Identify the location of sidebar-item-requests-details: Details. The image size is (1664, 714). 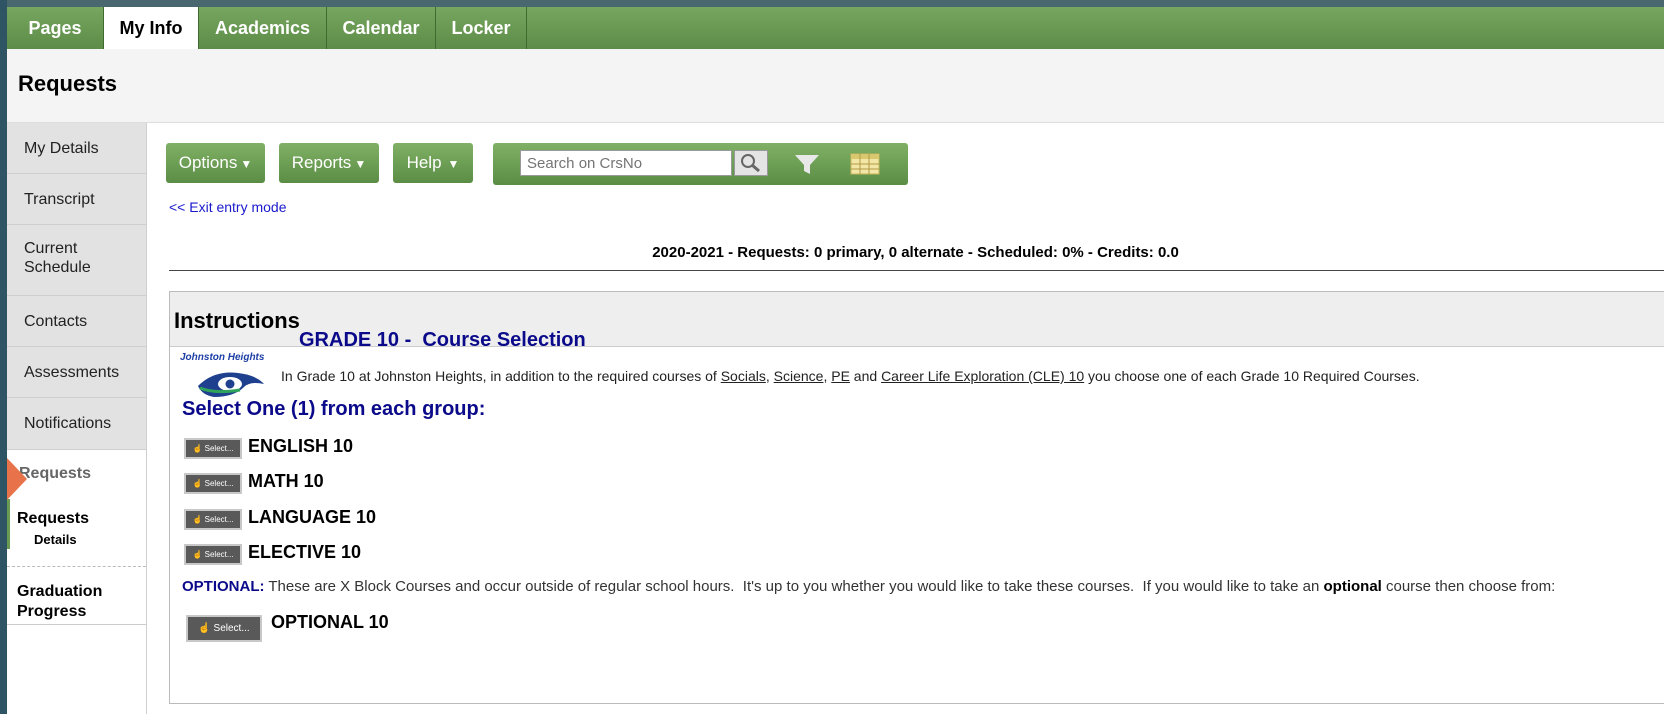
(55, 539).